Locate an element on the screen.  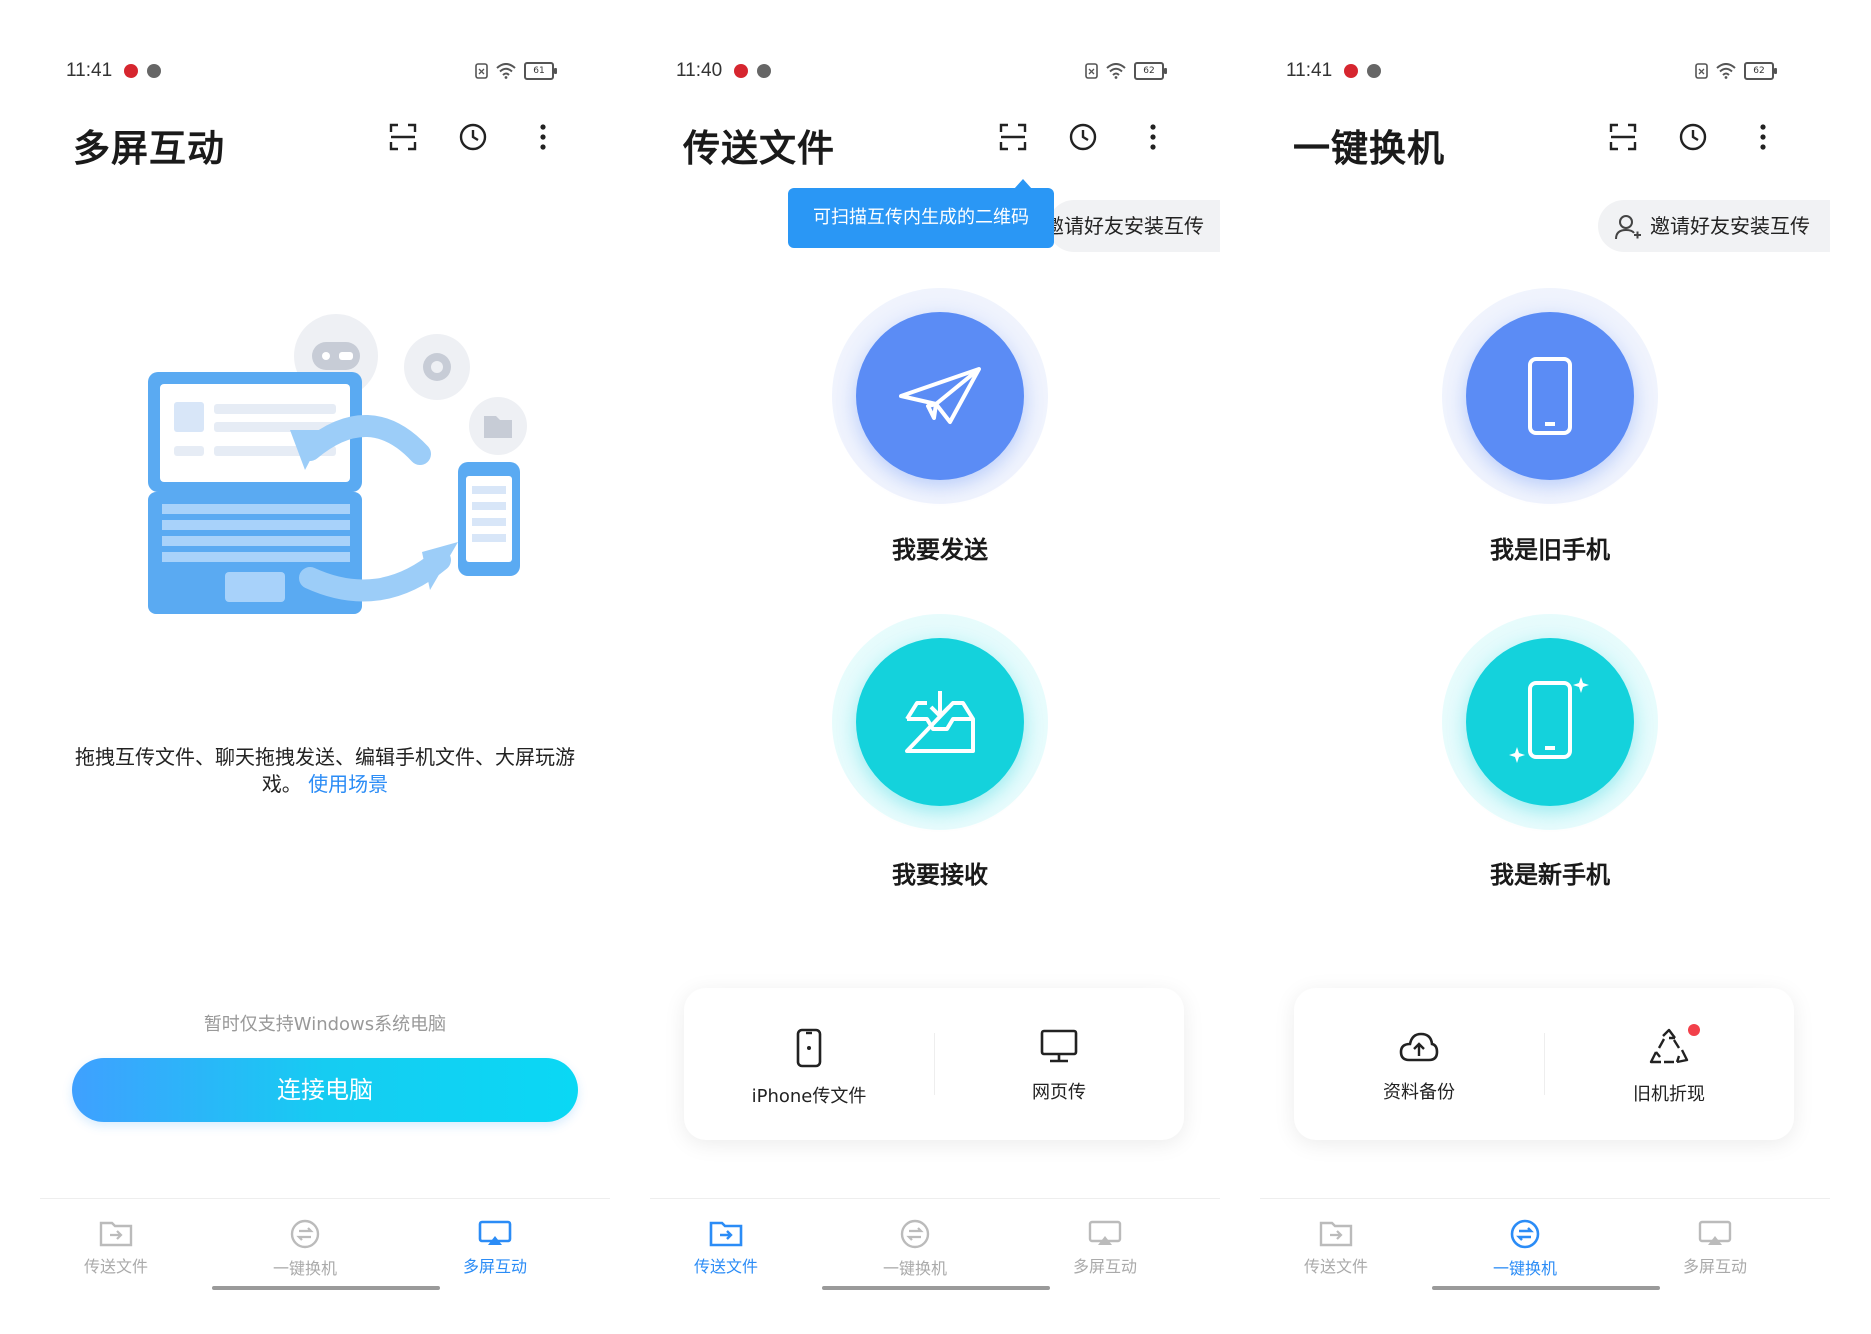
monitor-icon is located at coordinates (1059, 1046).